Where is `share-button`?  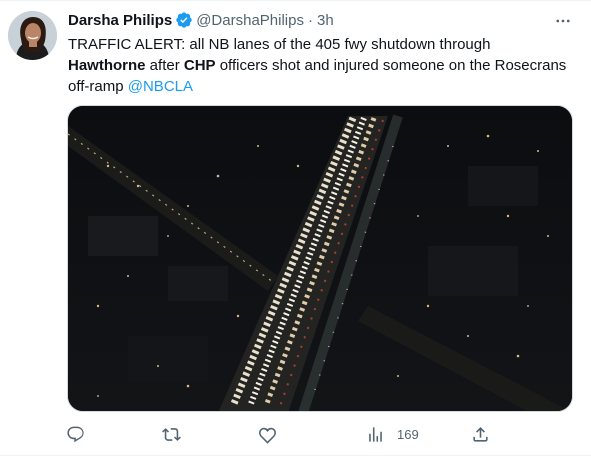 share-button is located at coordinates (480, 434).